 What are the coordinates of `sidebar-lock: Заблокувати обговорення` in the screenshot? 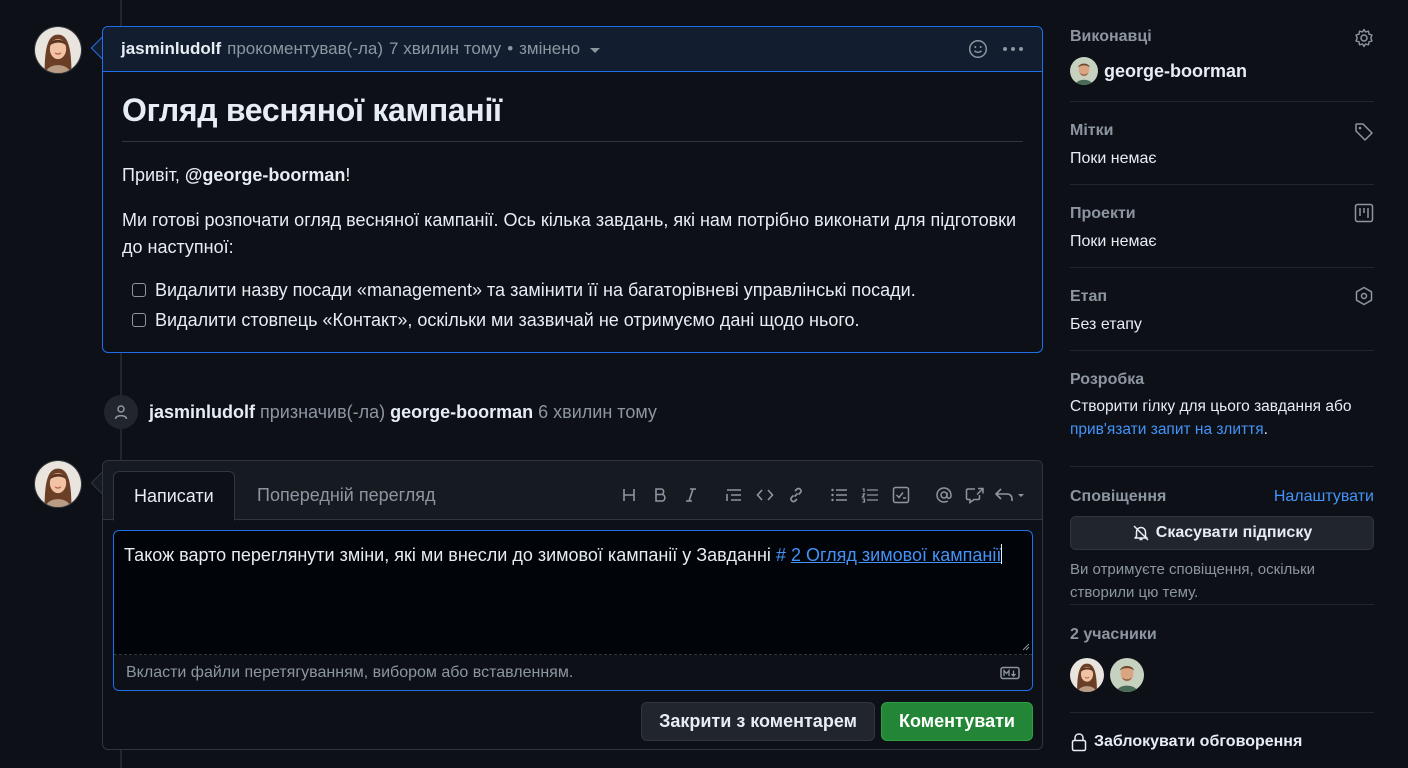 It's located at (1222, 732).